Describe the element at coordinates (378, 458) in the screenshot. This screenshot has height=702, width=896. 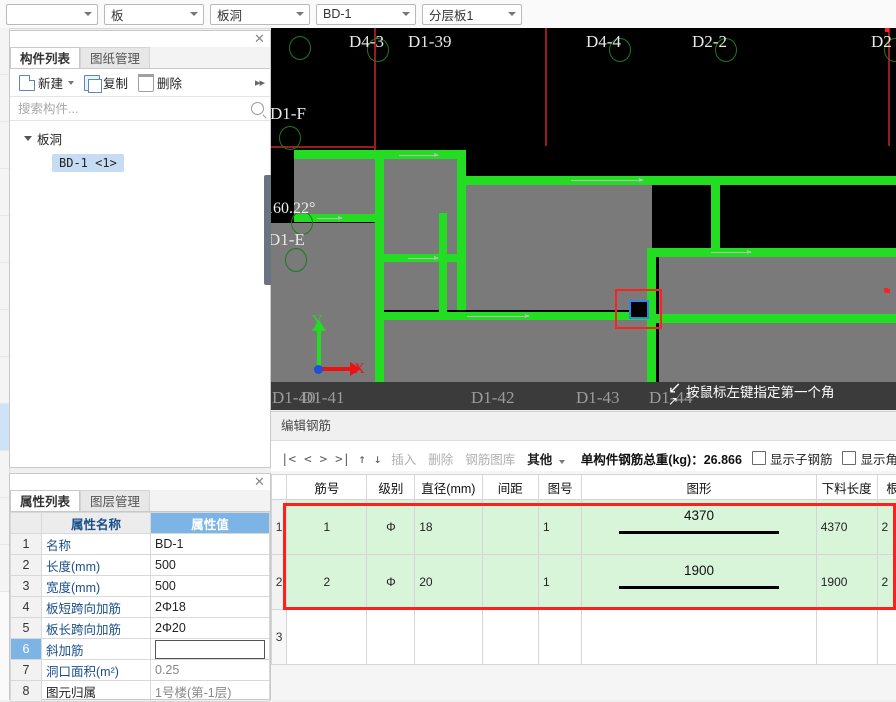
I see `move-down-button: ↓` at that location.